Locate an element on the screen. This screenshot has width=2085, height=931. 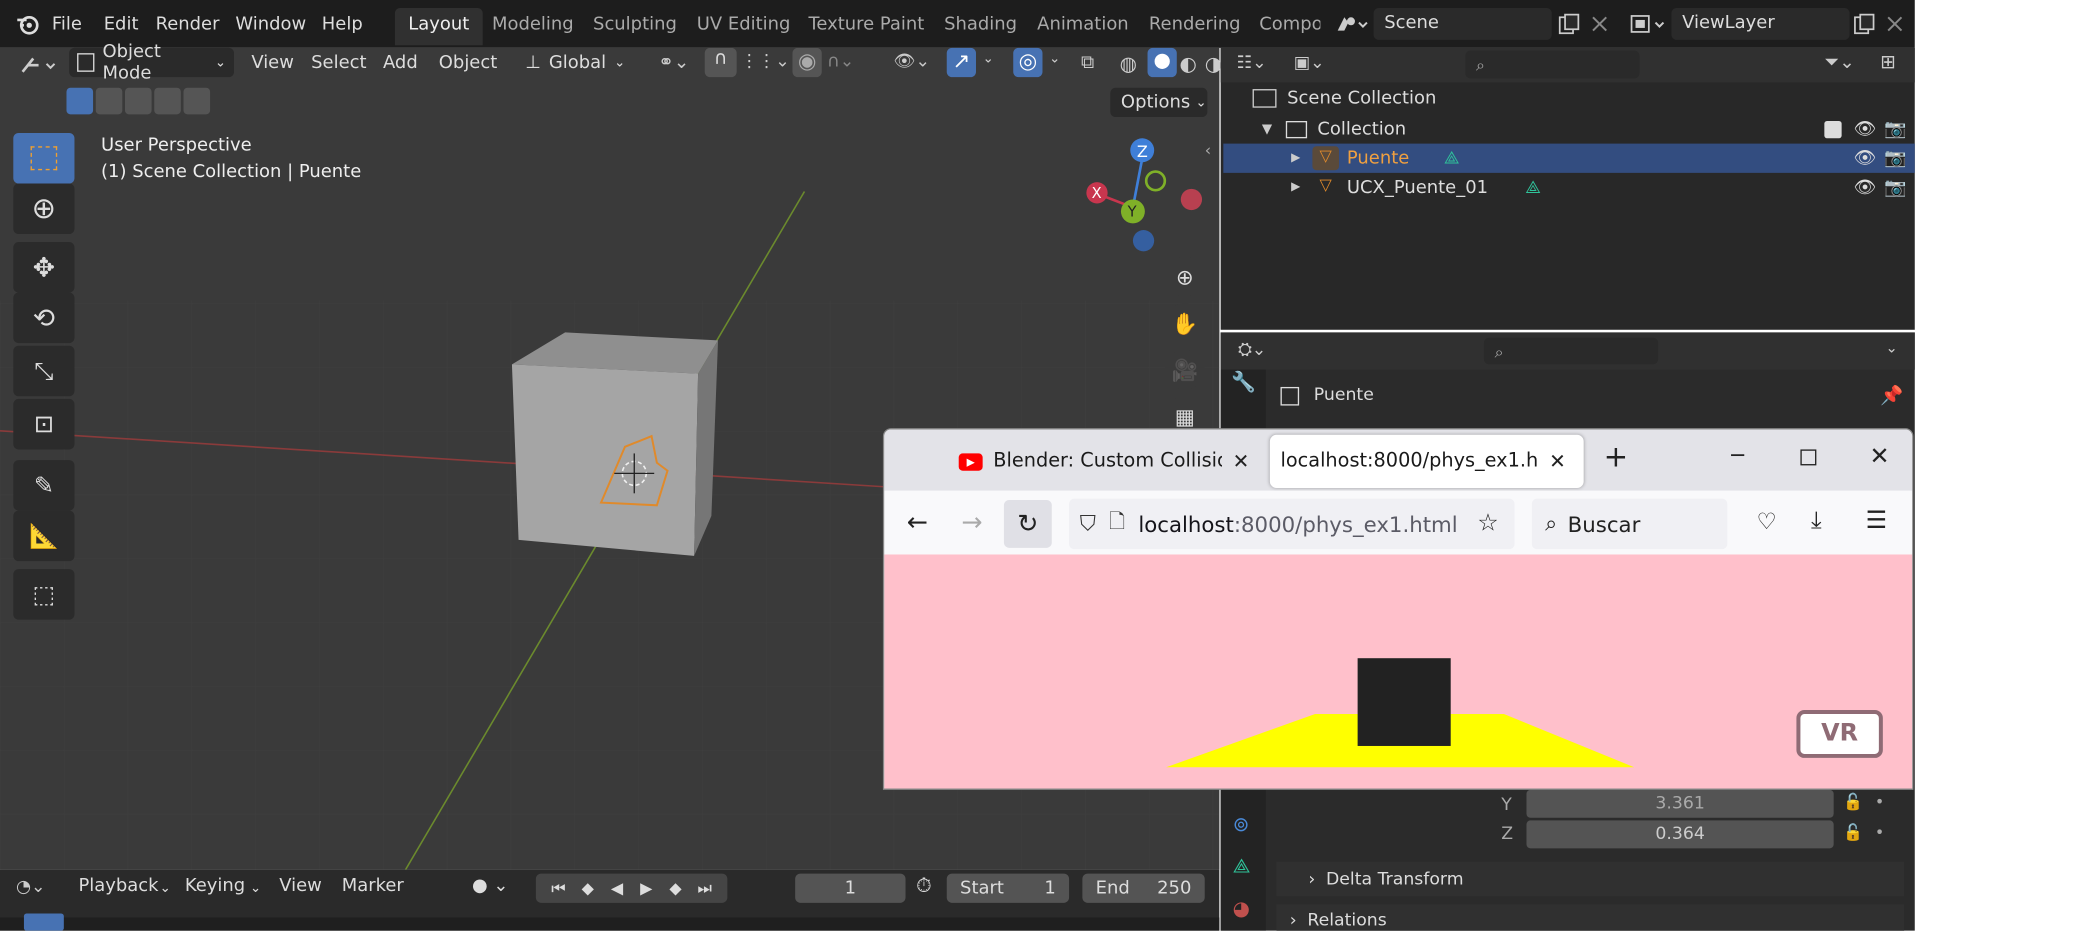
physics-tab-icon: ⊚ is located at coordinates (1241, 824).